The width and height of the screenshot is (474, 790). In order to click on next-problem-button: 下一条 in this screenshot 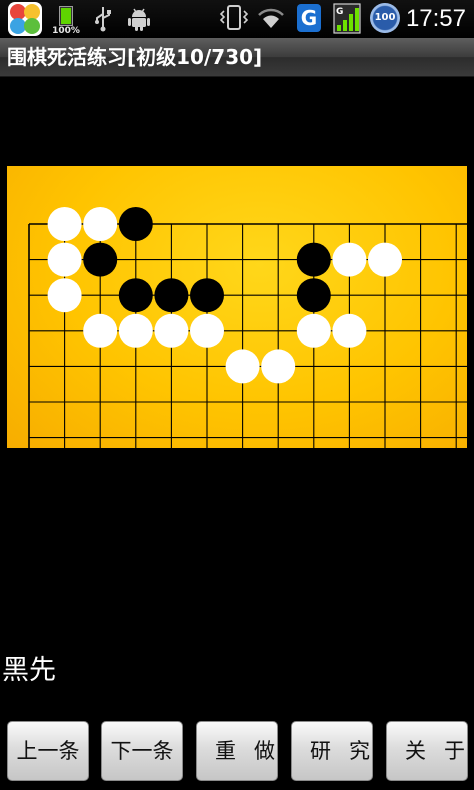, I will do `click(142, 751)`.